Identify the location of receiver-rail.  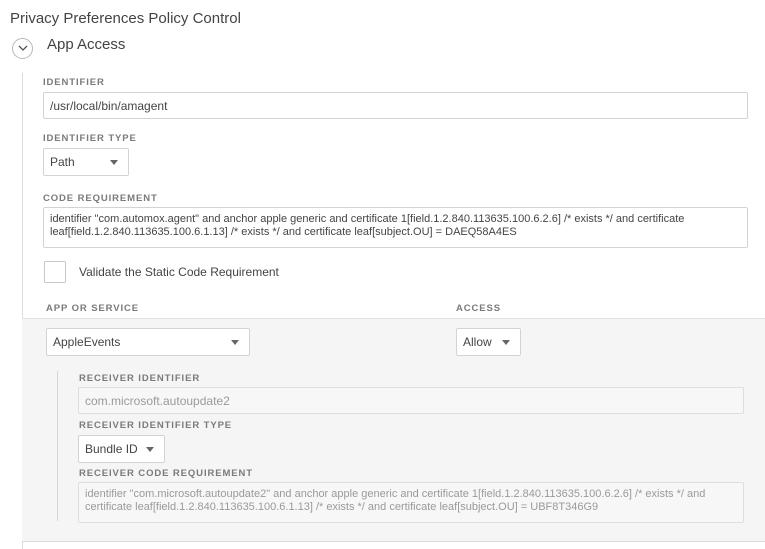
(57, 446).